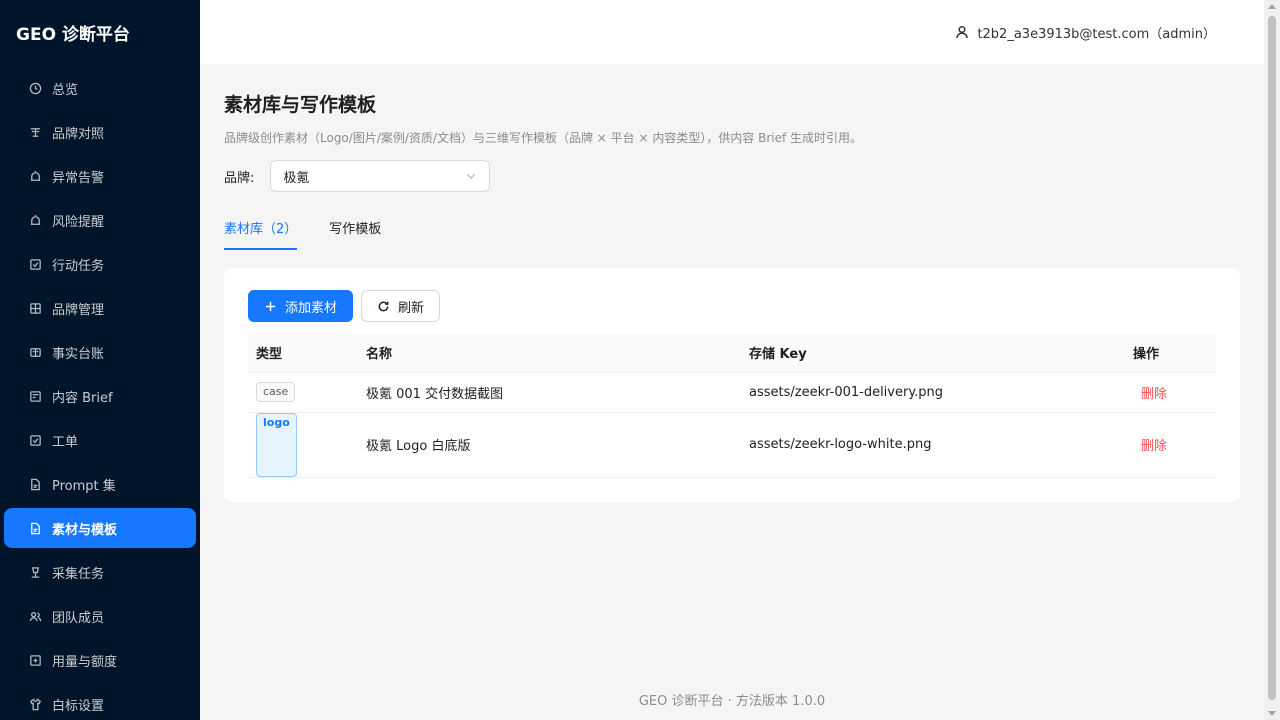  What do you see at coordinates (35, 572) in the screenshot?
I see `collect-icon` at bounding box center [35, 572].